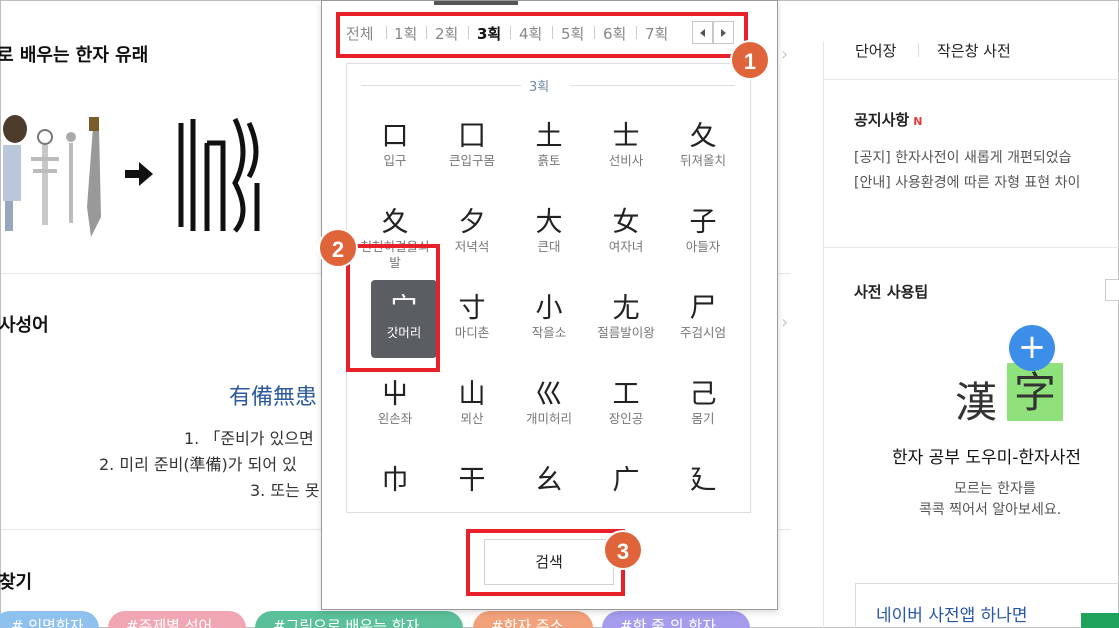  Describe the element at coordinates (549, 332) in the screenshot. I see `radical-name: 작을소` at that location.